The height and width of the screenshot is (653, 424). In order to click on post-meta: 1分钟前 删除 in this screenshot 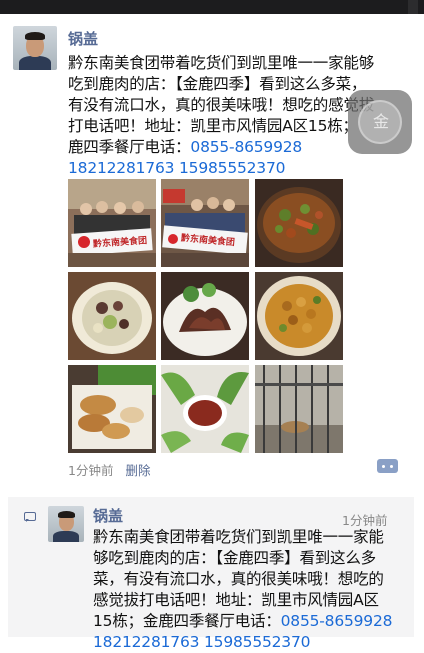, I will do `click(109, 469)`.